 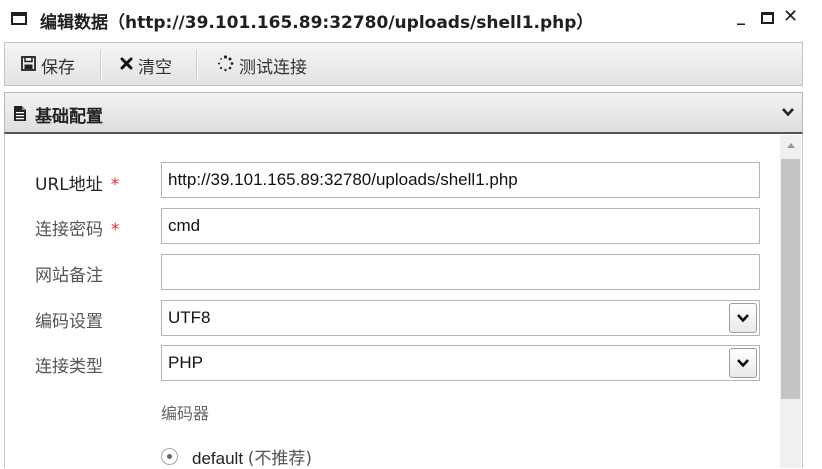 I want to click on radio-button, so click(x=169, y=456).